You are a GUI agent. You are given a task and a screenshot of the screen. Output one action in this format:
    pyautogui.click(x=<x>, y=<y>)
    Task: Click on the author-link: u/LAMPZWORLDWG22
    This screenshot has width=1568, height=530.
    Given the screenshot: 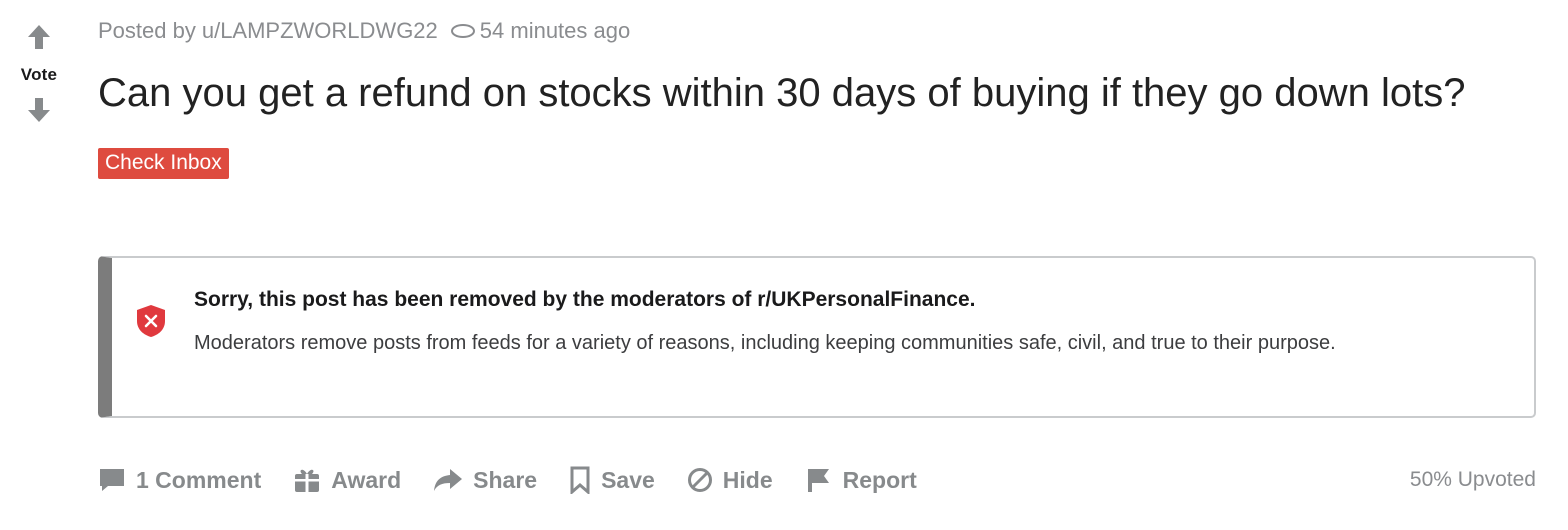 What is the action you would take?
    pyautogui.click(x=320, y=31)
    